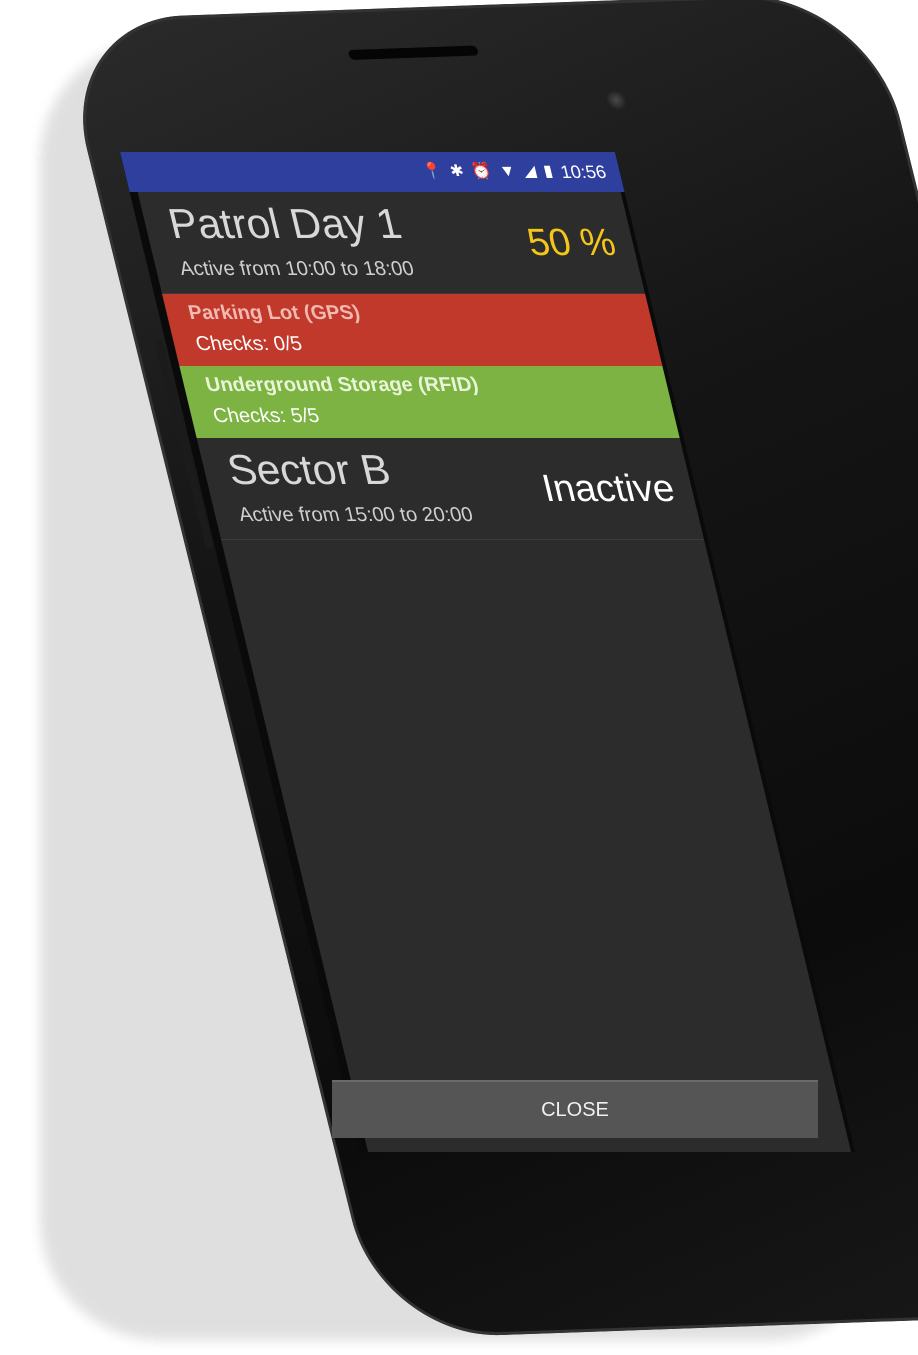  I want to click on checkpoint-title: Underground Storage (RFID), so click(342, 385).